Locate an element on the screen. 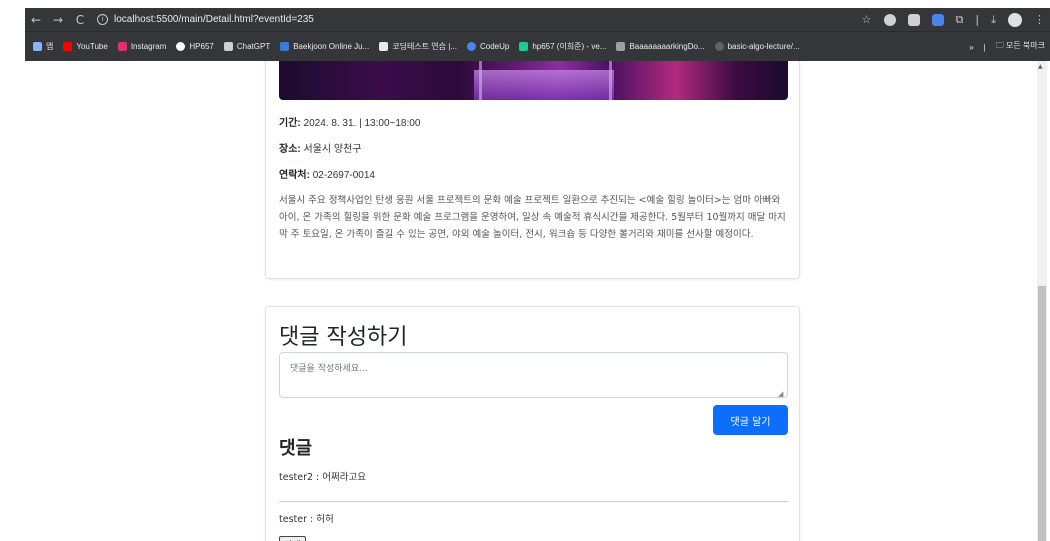  bookmark-hp657: HP657 is located at coordinates (195, 46).